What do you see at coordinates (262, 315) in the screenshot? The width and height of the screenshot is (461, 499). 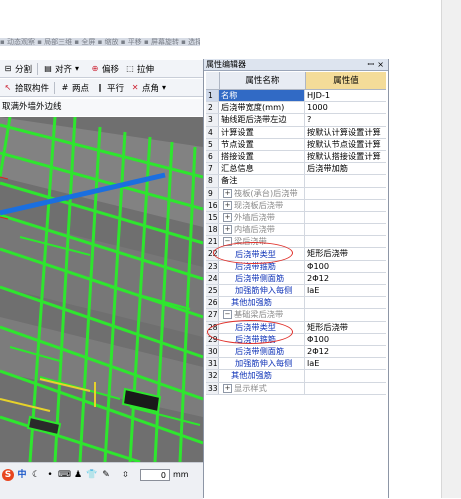 I see `property-name: − 基础梁后浇带` at bounding box center [262, 315].